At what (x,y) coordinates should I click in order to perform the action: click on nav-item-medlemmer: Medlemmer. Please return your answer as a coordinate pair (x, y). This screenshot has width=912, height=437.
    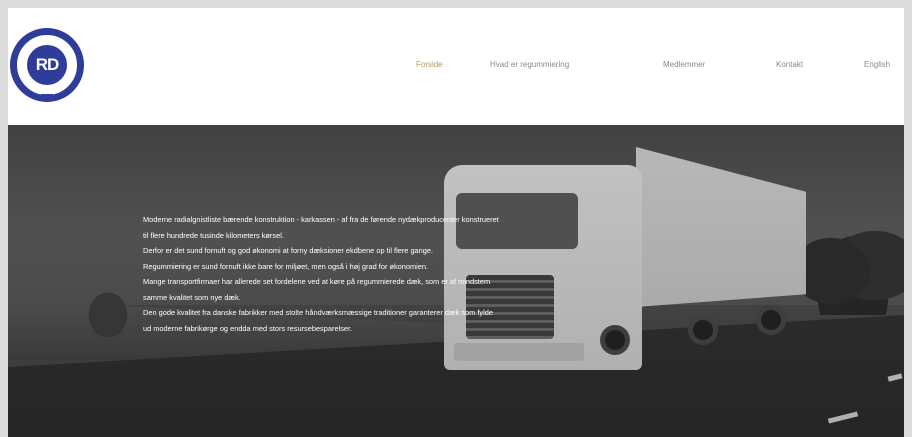
    Looking at the image, I should click on (684, 64).